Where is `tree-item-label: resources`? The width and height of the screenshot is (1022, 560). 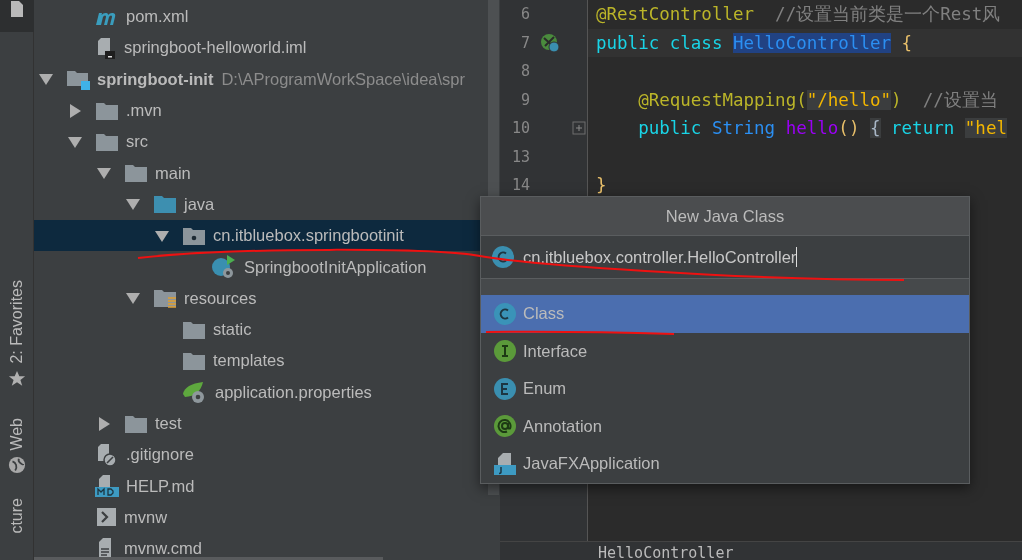
tree-item-label: resources is located at coordinates (220, 298).